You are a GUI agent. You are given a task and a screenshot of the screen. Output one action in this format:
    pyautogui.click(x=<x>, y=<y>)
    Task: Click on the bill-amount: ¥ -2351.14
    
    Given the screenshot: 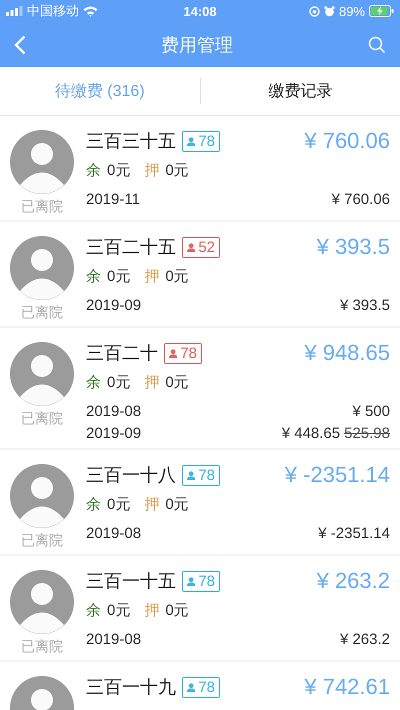 What is the action you would take?
    pyautogui.click(x=354, y=533)
    